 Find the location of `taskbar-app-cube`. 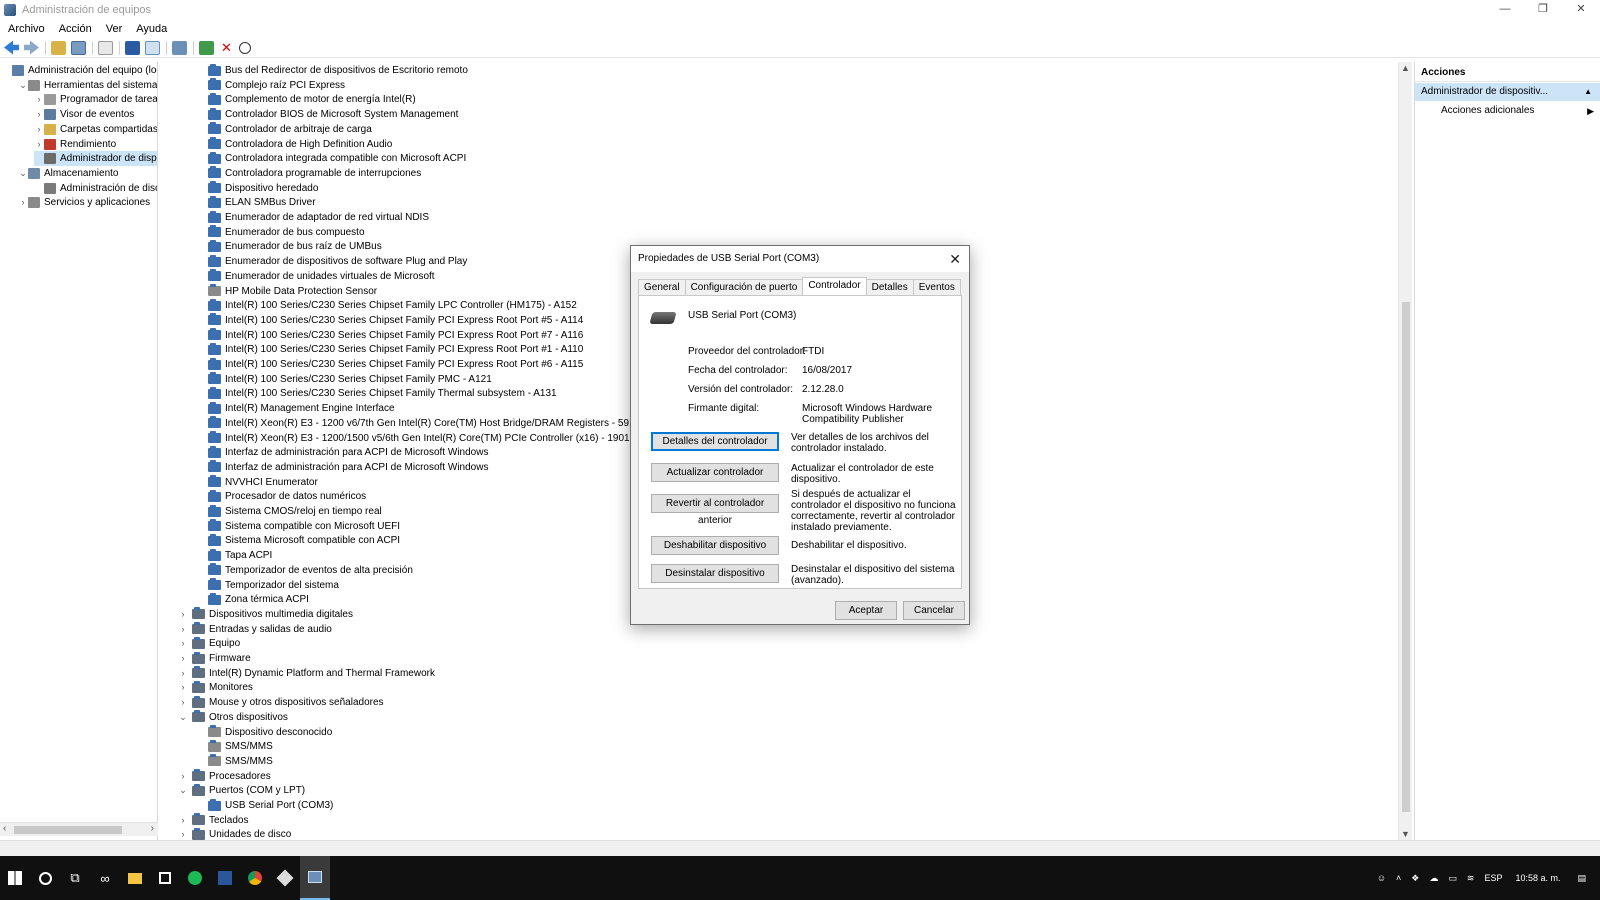

taskbar-app-cube is located at coordinates (285, 878).